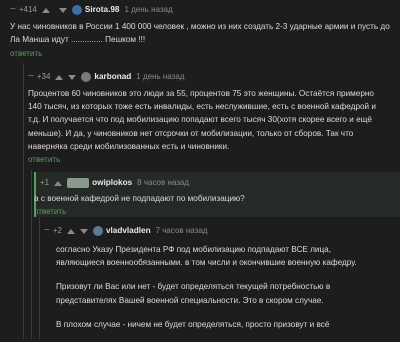  I want to click on comment-controls: − +414, so click(41, 9).